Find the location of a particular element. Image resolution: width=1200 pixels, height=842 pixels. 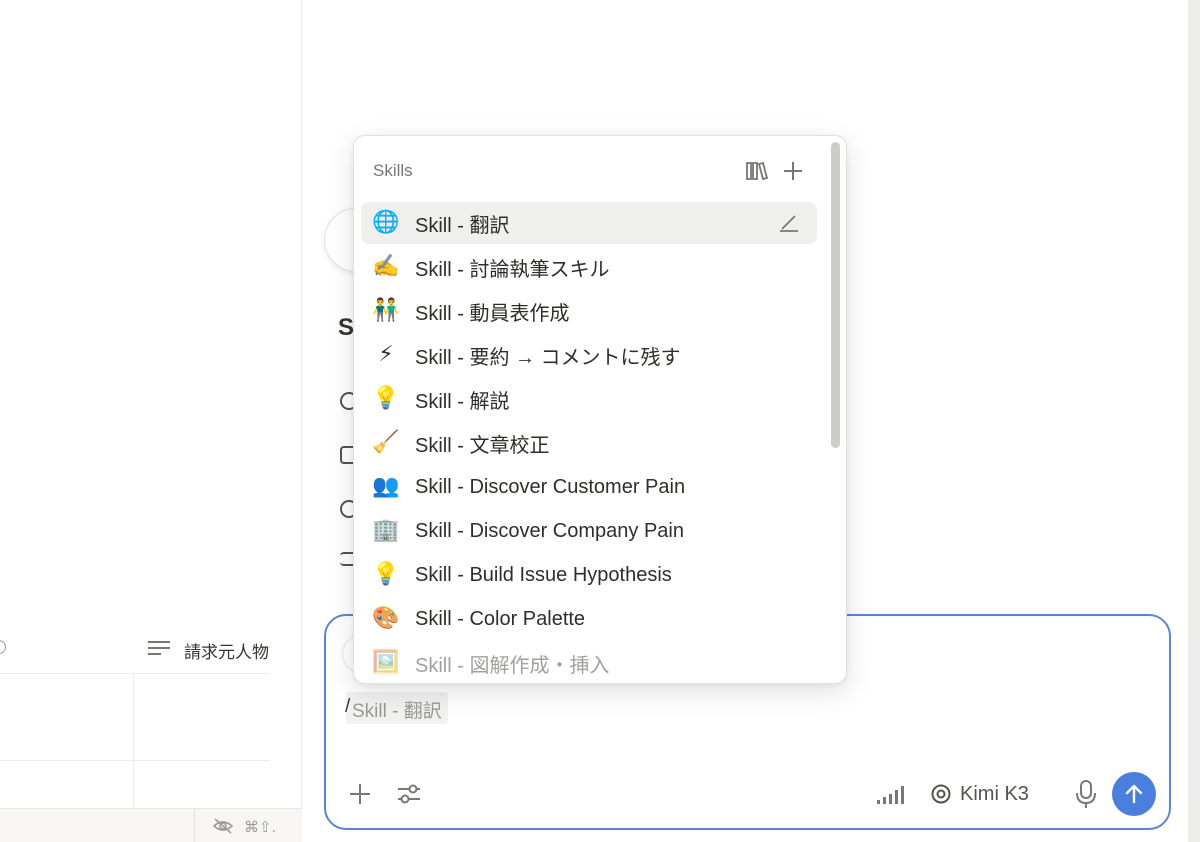

users-icon: 👥 is located at coordinates (386, 486).